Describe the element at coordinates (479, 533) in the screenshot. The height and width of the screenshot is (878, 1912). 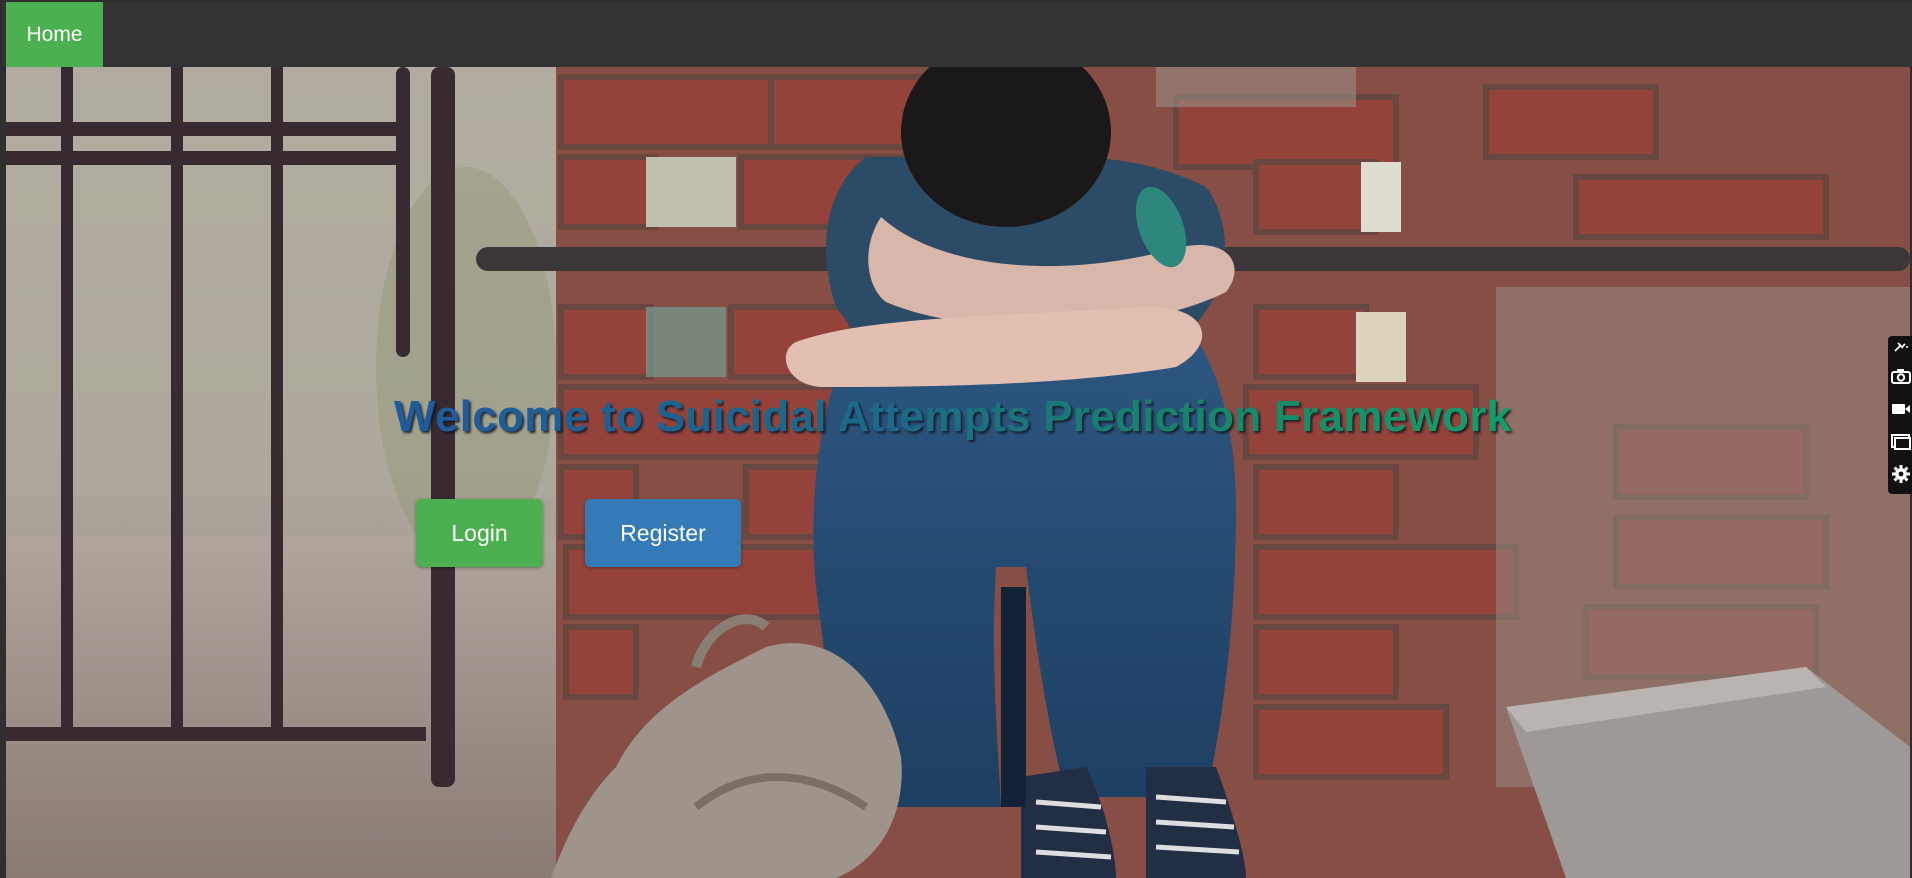
I see `login-button: Login` at that location.